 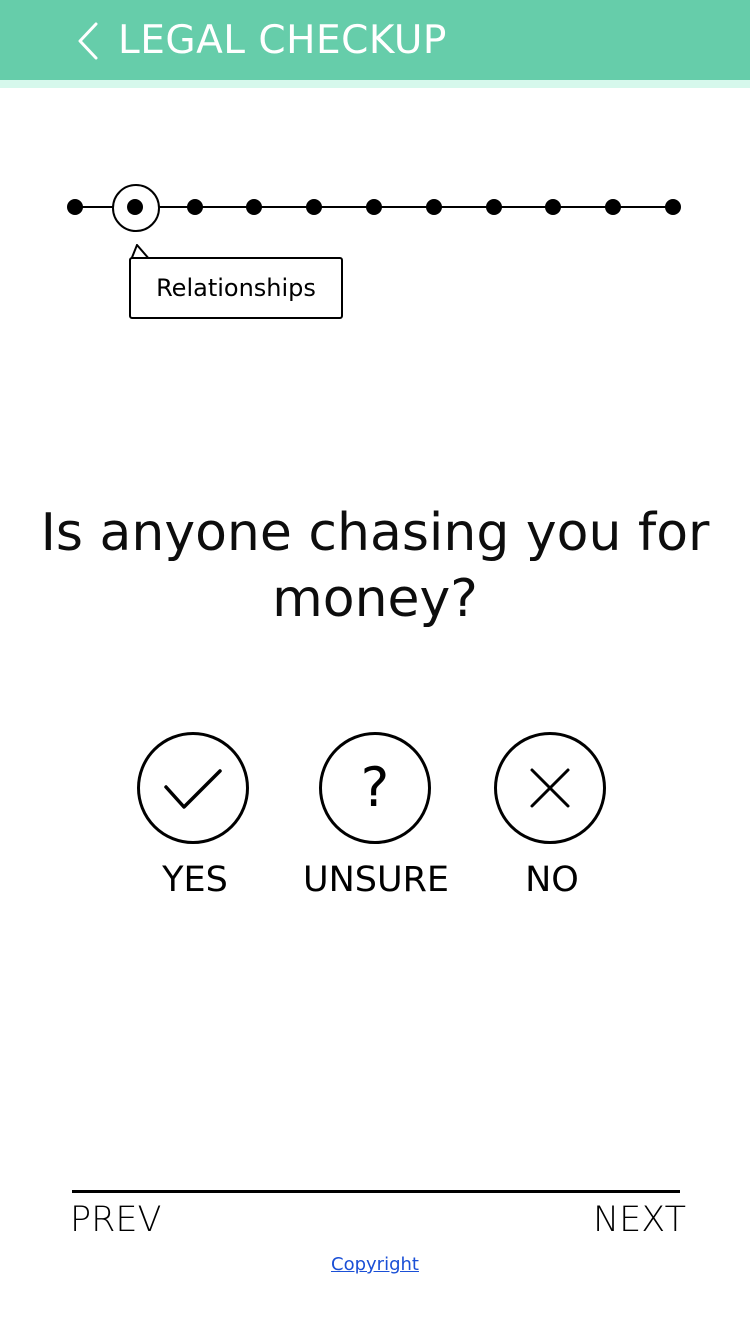 I want to click on check-icon, so click(x=193, y=789).